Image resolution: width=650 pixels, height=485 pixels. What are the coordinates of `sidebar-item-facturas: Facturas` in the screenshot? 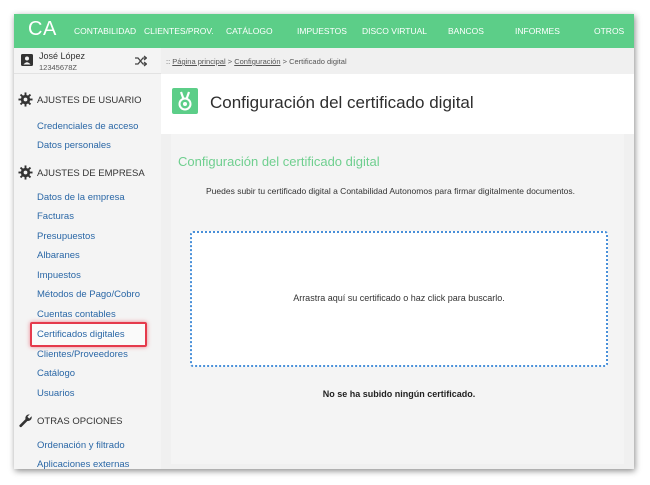 It's located at (55, 216).